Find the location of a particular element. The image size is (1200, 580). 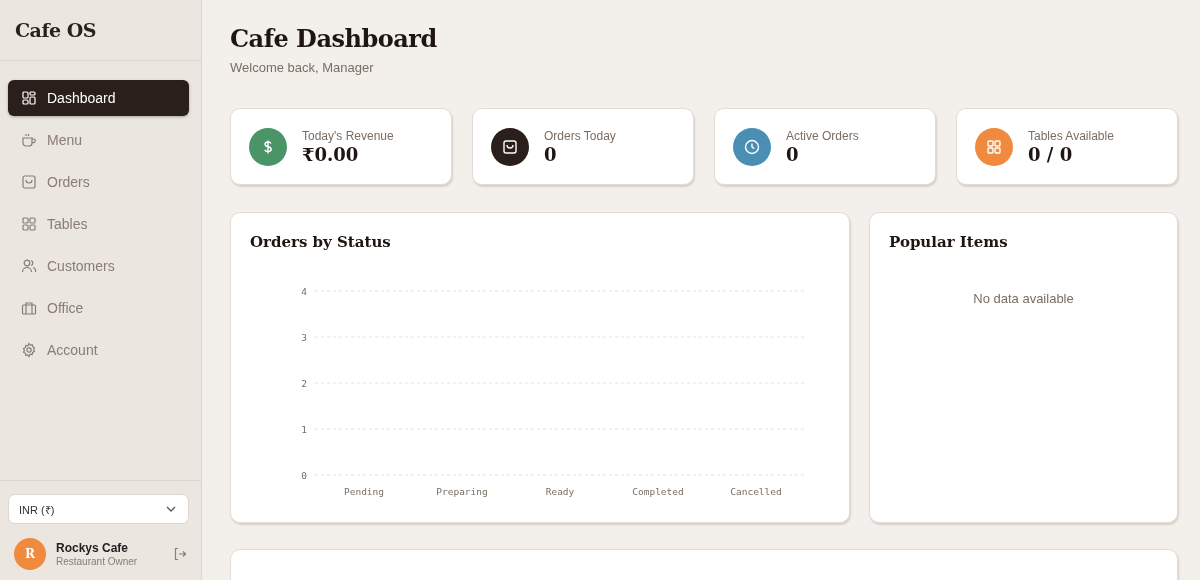

stat-label: Today's Revenue is located at coordinates (348, 135).